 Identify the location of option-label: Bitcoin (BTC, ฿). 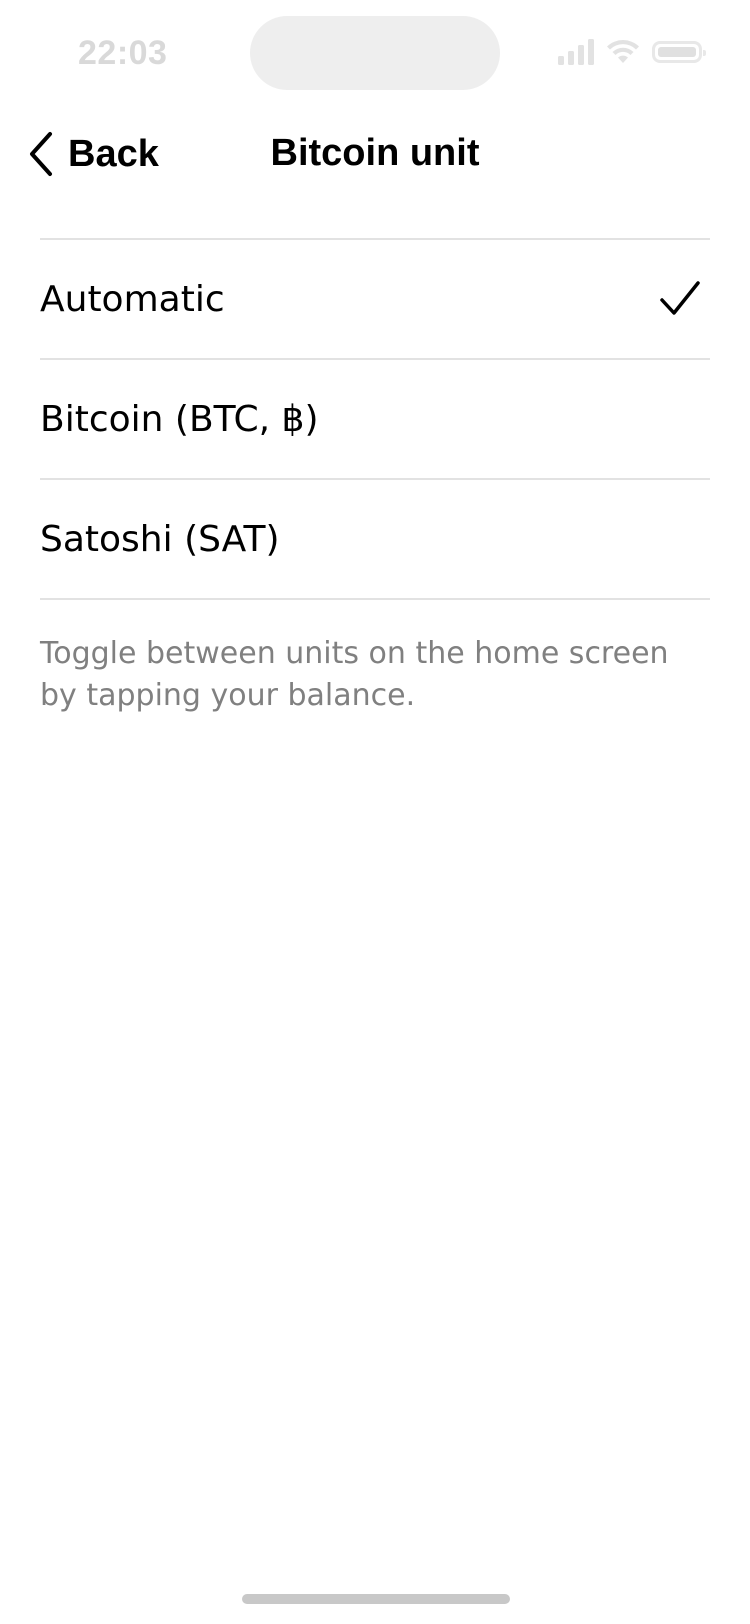
(179, 419).